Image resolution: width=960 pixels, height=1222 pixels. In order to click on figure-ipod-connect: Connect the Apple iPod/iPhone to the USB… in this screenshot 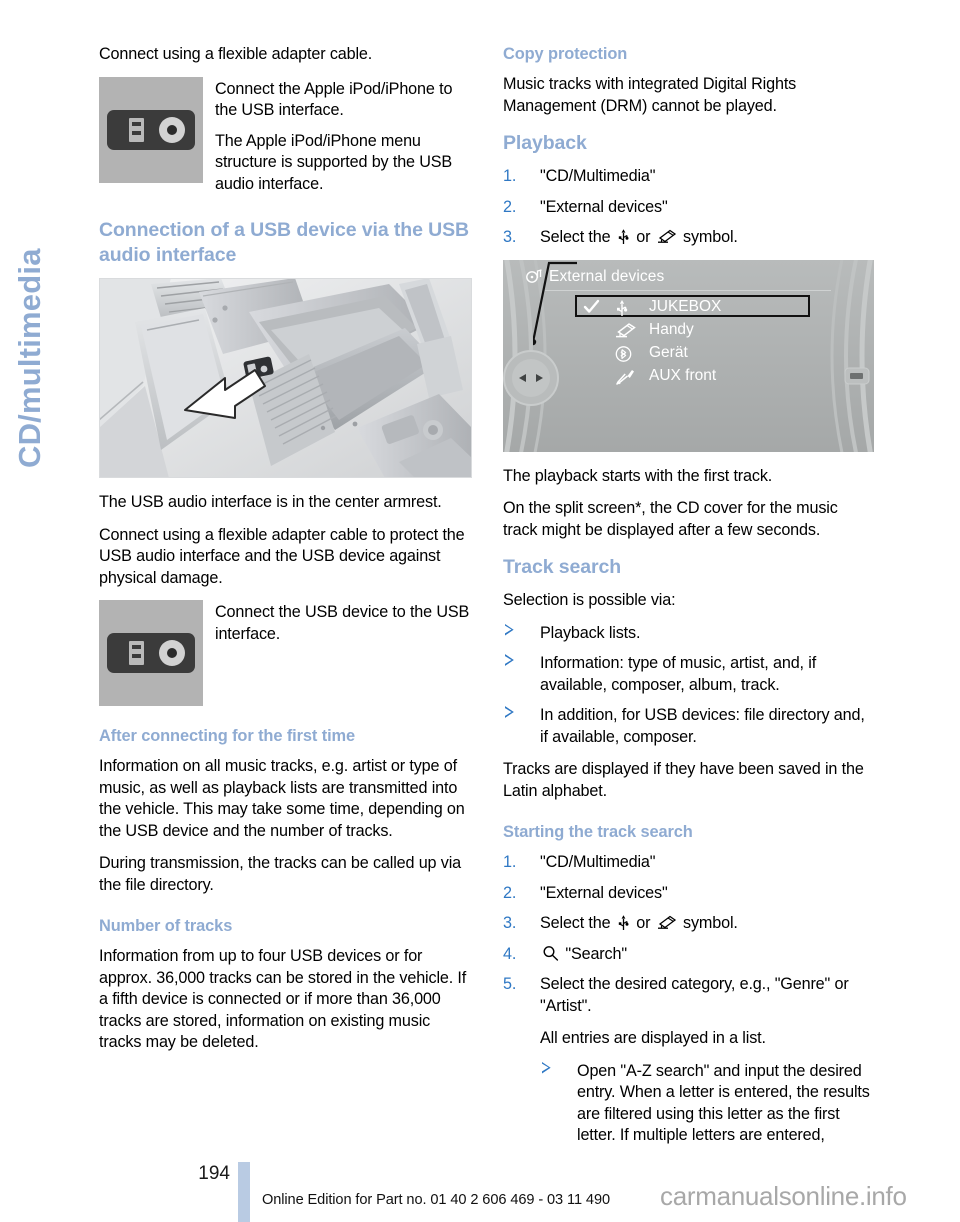, I will do `click(285, 140)`.